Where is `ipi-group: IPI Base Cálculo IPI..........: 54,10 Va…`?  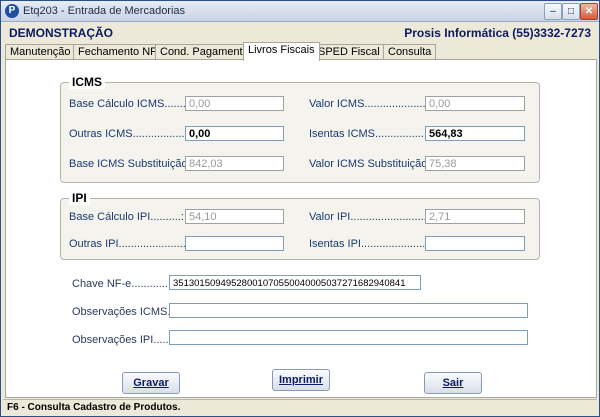
ipi-group: IPI Base Cálculo IPI..........: 54,10 Va… is located at coordinates (300, 225).